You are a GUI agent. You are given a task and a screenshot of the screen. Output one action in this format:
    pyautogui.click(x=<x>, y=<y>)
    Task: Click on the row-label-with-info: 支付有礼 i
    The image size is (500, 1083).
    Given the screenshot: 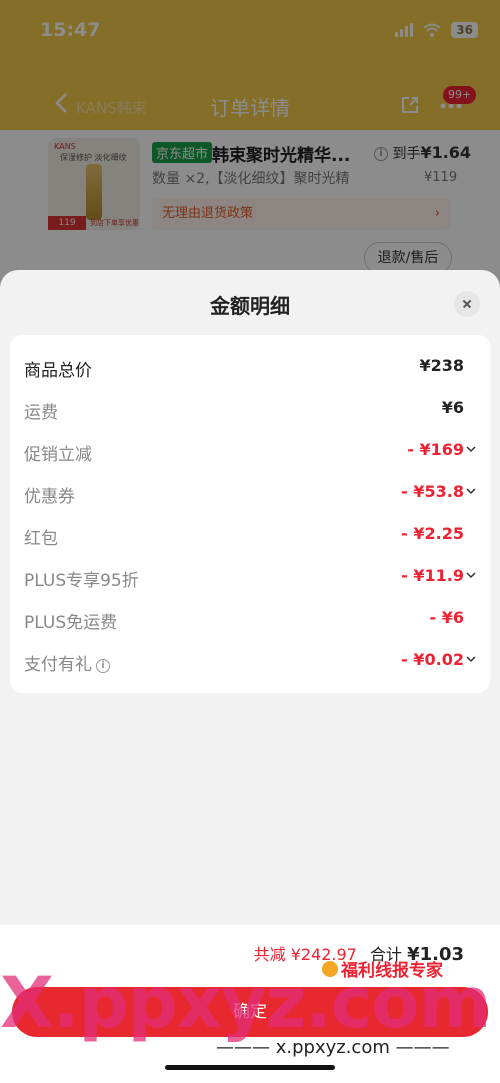 What is the action you would take?
    pyautogui.click(x=67, y=662)
    